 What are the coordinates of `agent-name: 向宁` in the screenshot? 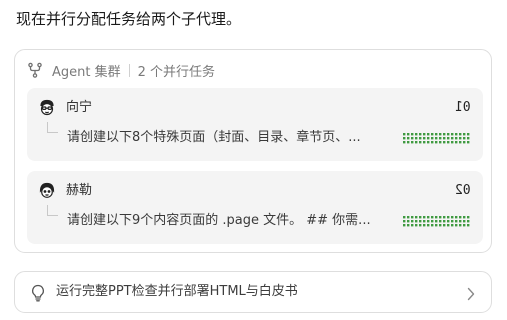 It's located at (79, 107).